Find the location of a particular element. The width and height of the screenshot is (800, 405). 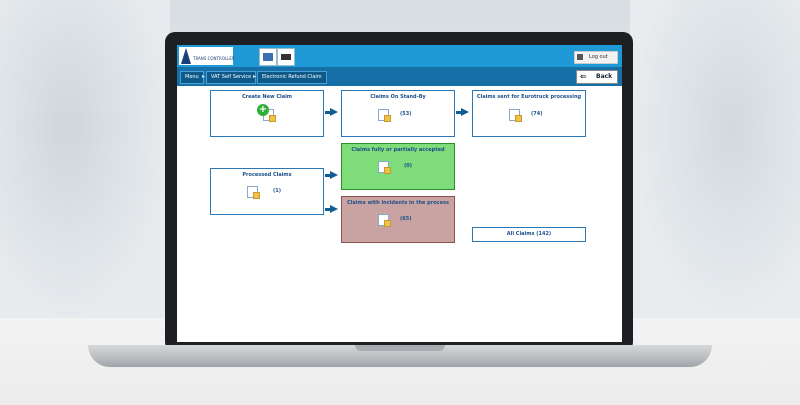

app-logo: TRANS CONTROLLER is located at coordinates (207, 56).